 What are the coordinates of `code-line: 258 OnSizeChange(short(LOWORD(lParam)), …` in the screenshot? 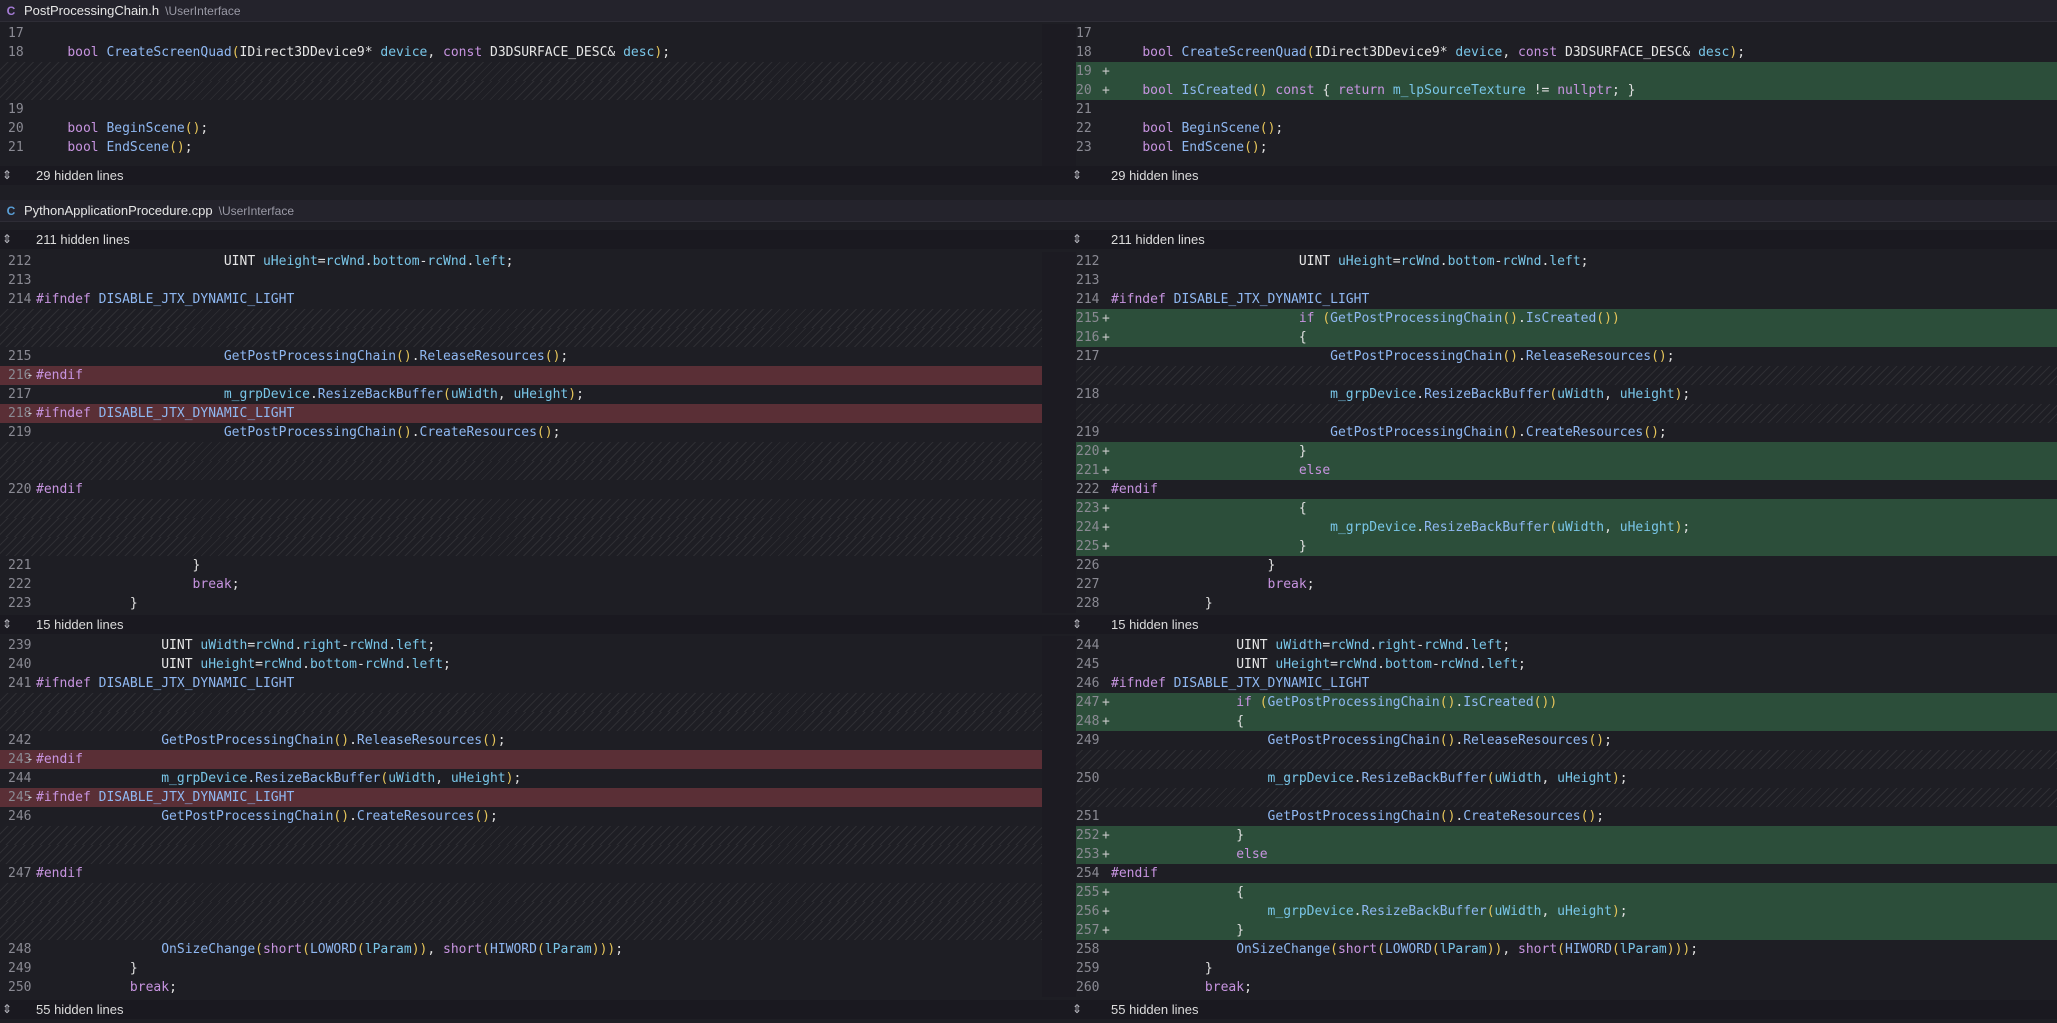 It's located at (1566, 949).